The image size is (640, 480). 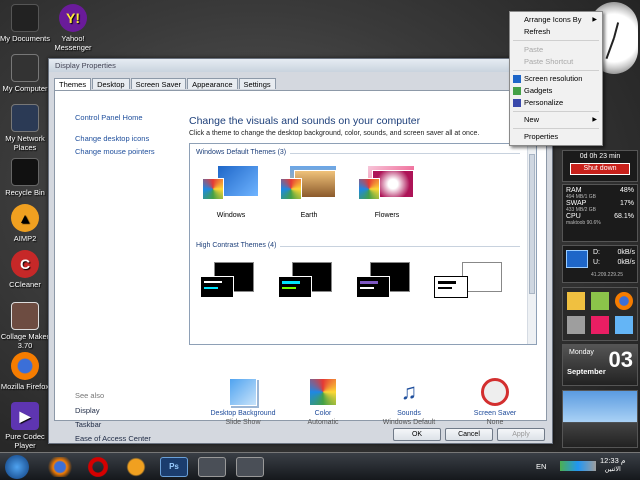 What do you see at coordinates (468, 281) in the screenshot?
I see `theme-high-contrast-white` at bounding box center [468, 281].